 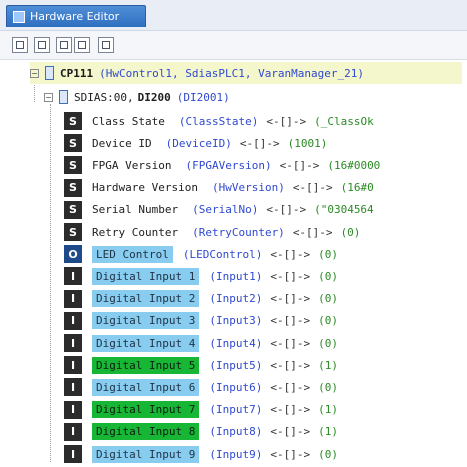 I want to click on status-row: S Class State (ClassState) <-[]-> (_ClassOk, so click(x=219, y=121).